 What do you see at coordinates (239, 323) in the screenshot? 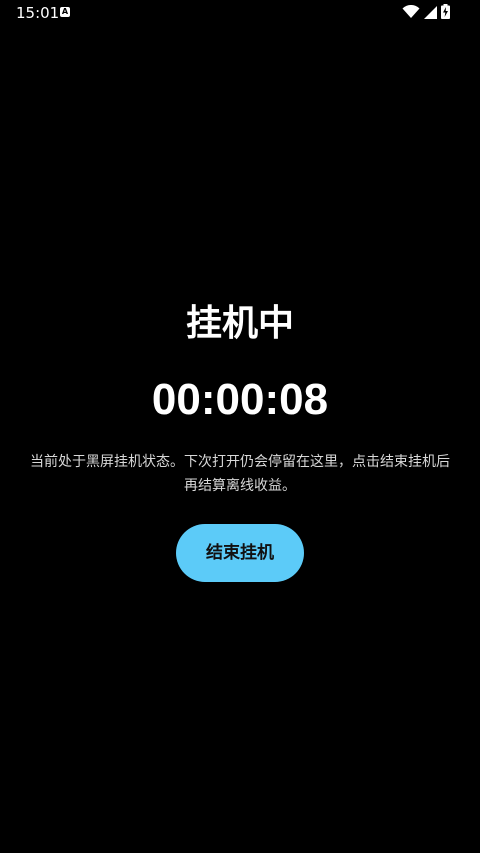
I see `page-title: 挂机中` at bounding box center [239, 323].